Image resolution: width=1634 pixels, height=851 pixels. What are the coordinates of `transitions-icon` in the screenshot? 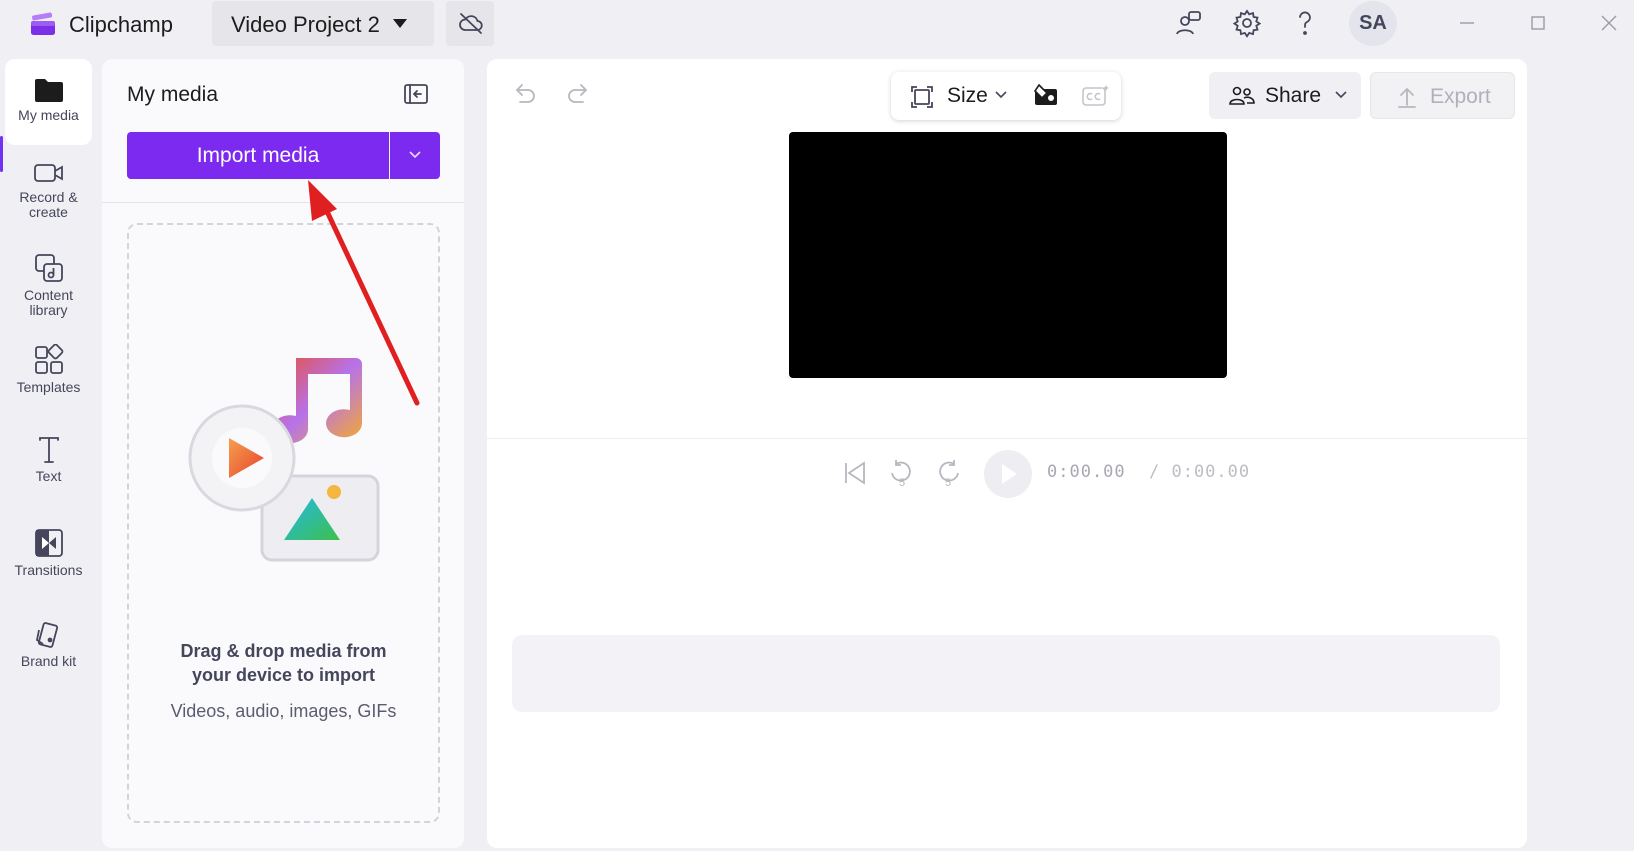 It's located at (48, 543).